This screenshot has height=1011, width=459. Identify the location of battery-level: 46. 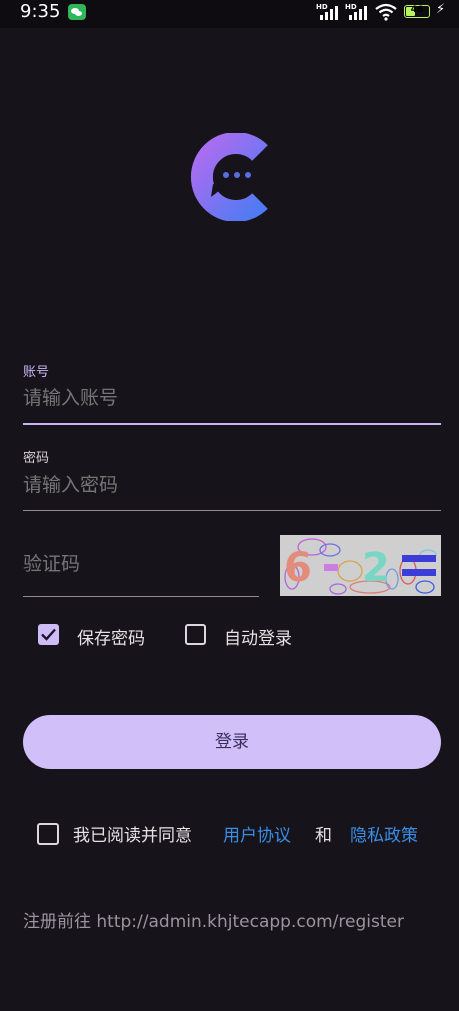
(417, 10).